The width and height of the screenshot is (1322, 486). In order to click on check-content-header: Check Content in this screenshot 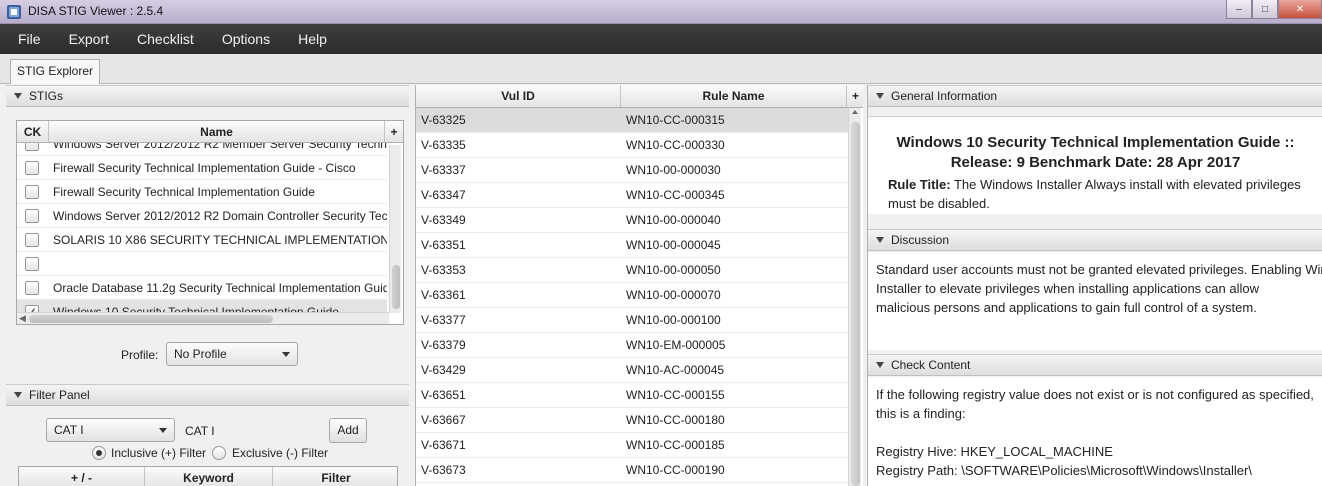, I will do `click(1095, 365)`.